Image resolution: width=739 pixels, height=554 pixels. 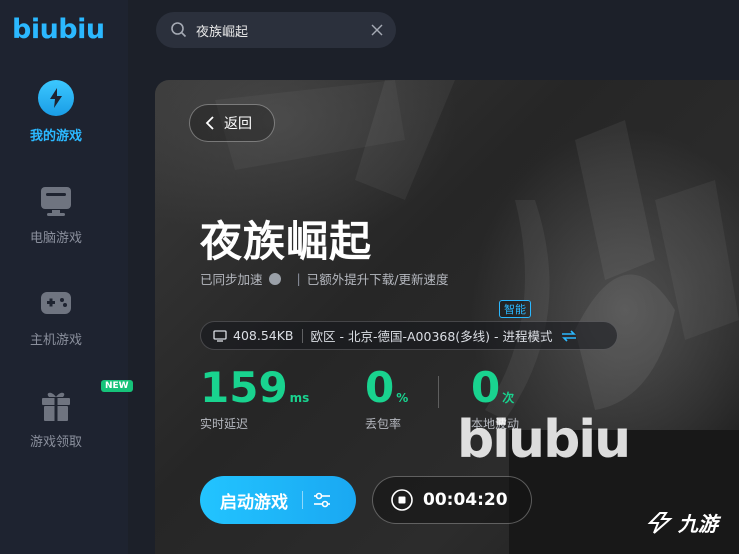 What do you see at coordinates (254, 502) in the screenshot?
I see `launch-label: 启动游戏` at bounding box center [254, 502].